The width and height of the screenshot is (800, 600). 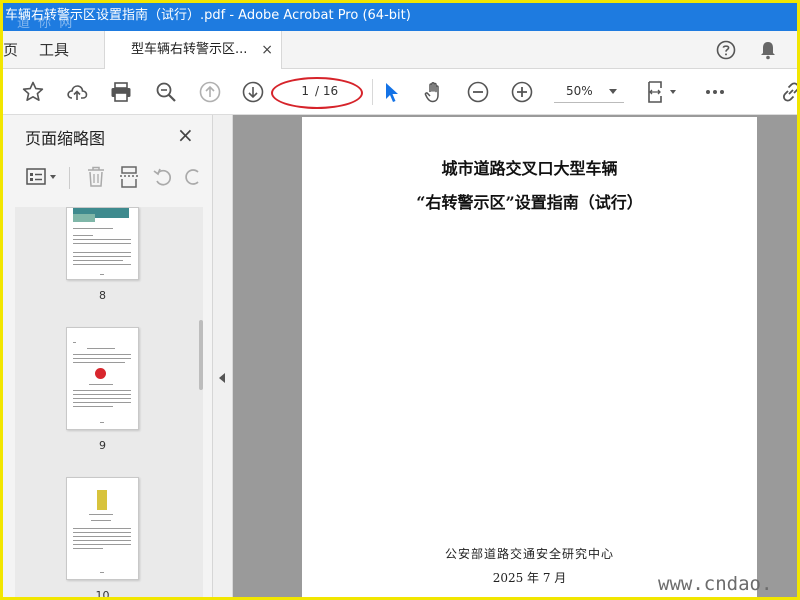 I want to click on extract-pages-icon, so click(x=129, y=177).